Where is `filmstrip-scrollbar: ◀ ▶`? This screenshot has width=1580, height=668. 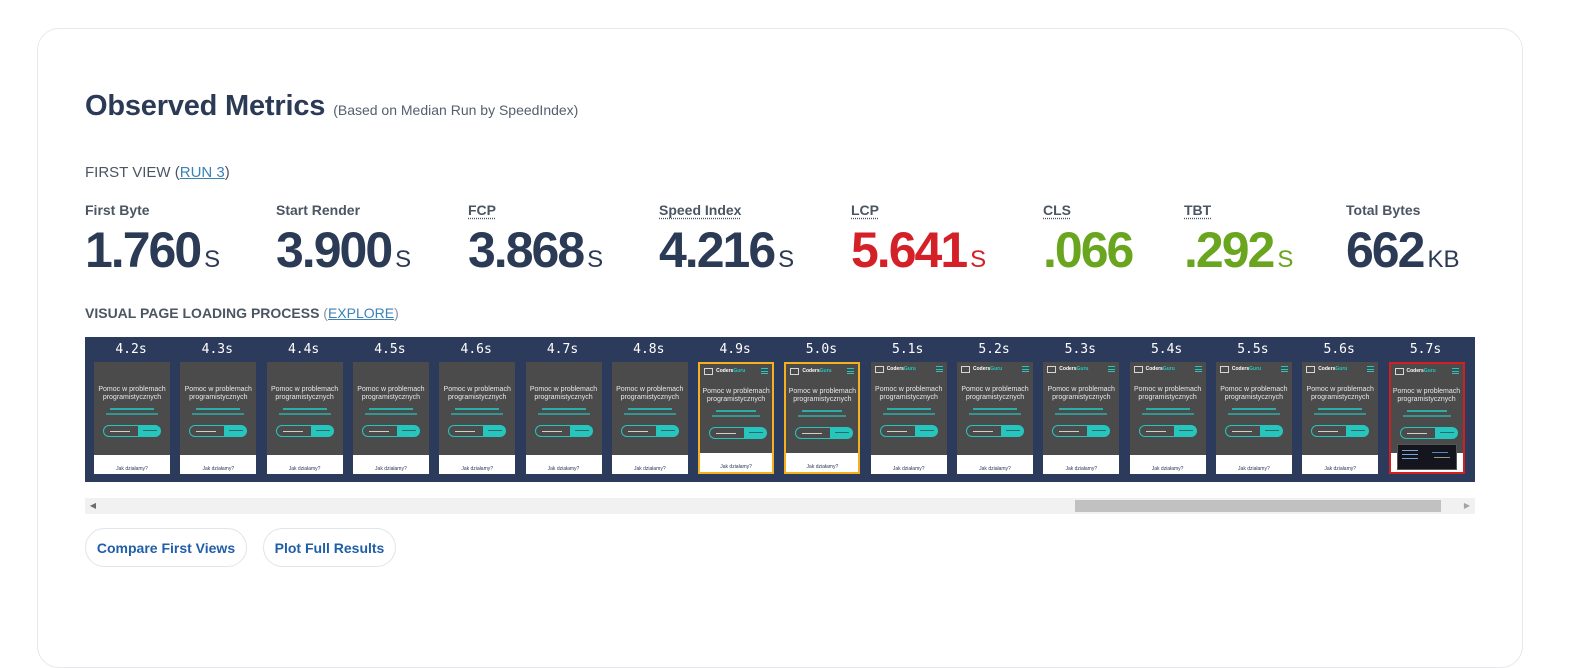
filmstrip-scrollbar: ◀ ▶ is located at coordinates (780, 506).